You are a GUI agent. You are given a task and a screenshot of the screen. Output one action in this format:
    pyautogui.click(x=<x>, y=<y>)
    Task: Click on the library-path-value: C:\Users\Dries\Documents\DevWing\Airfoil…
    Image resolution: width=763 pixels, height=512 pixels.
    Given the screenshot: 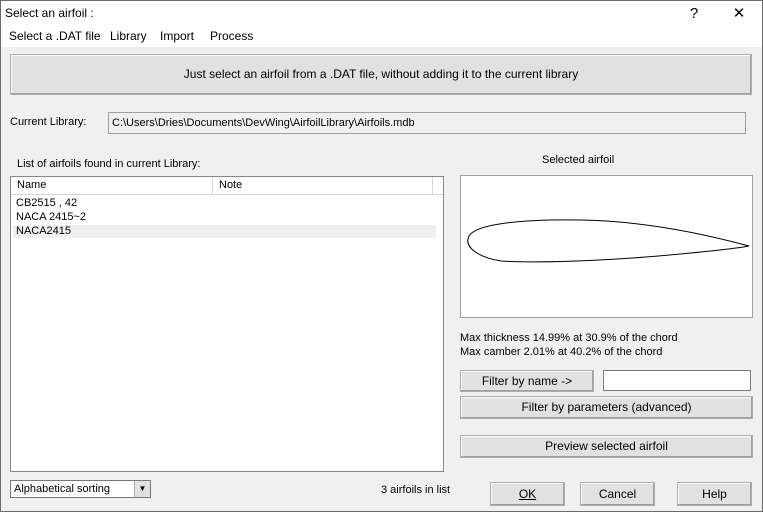 What is the action you would take?
    pyautogui.click(x=263, y=123)
    